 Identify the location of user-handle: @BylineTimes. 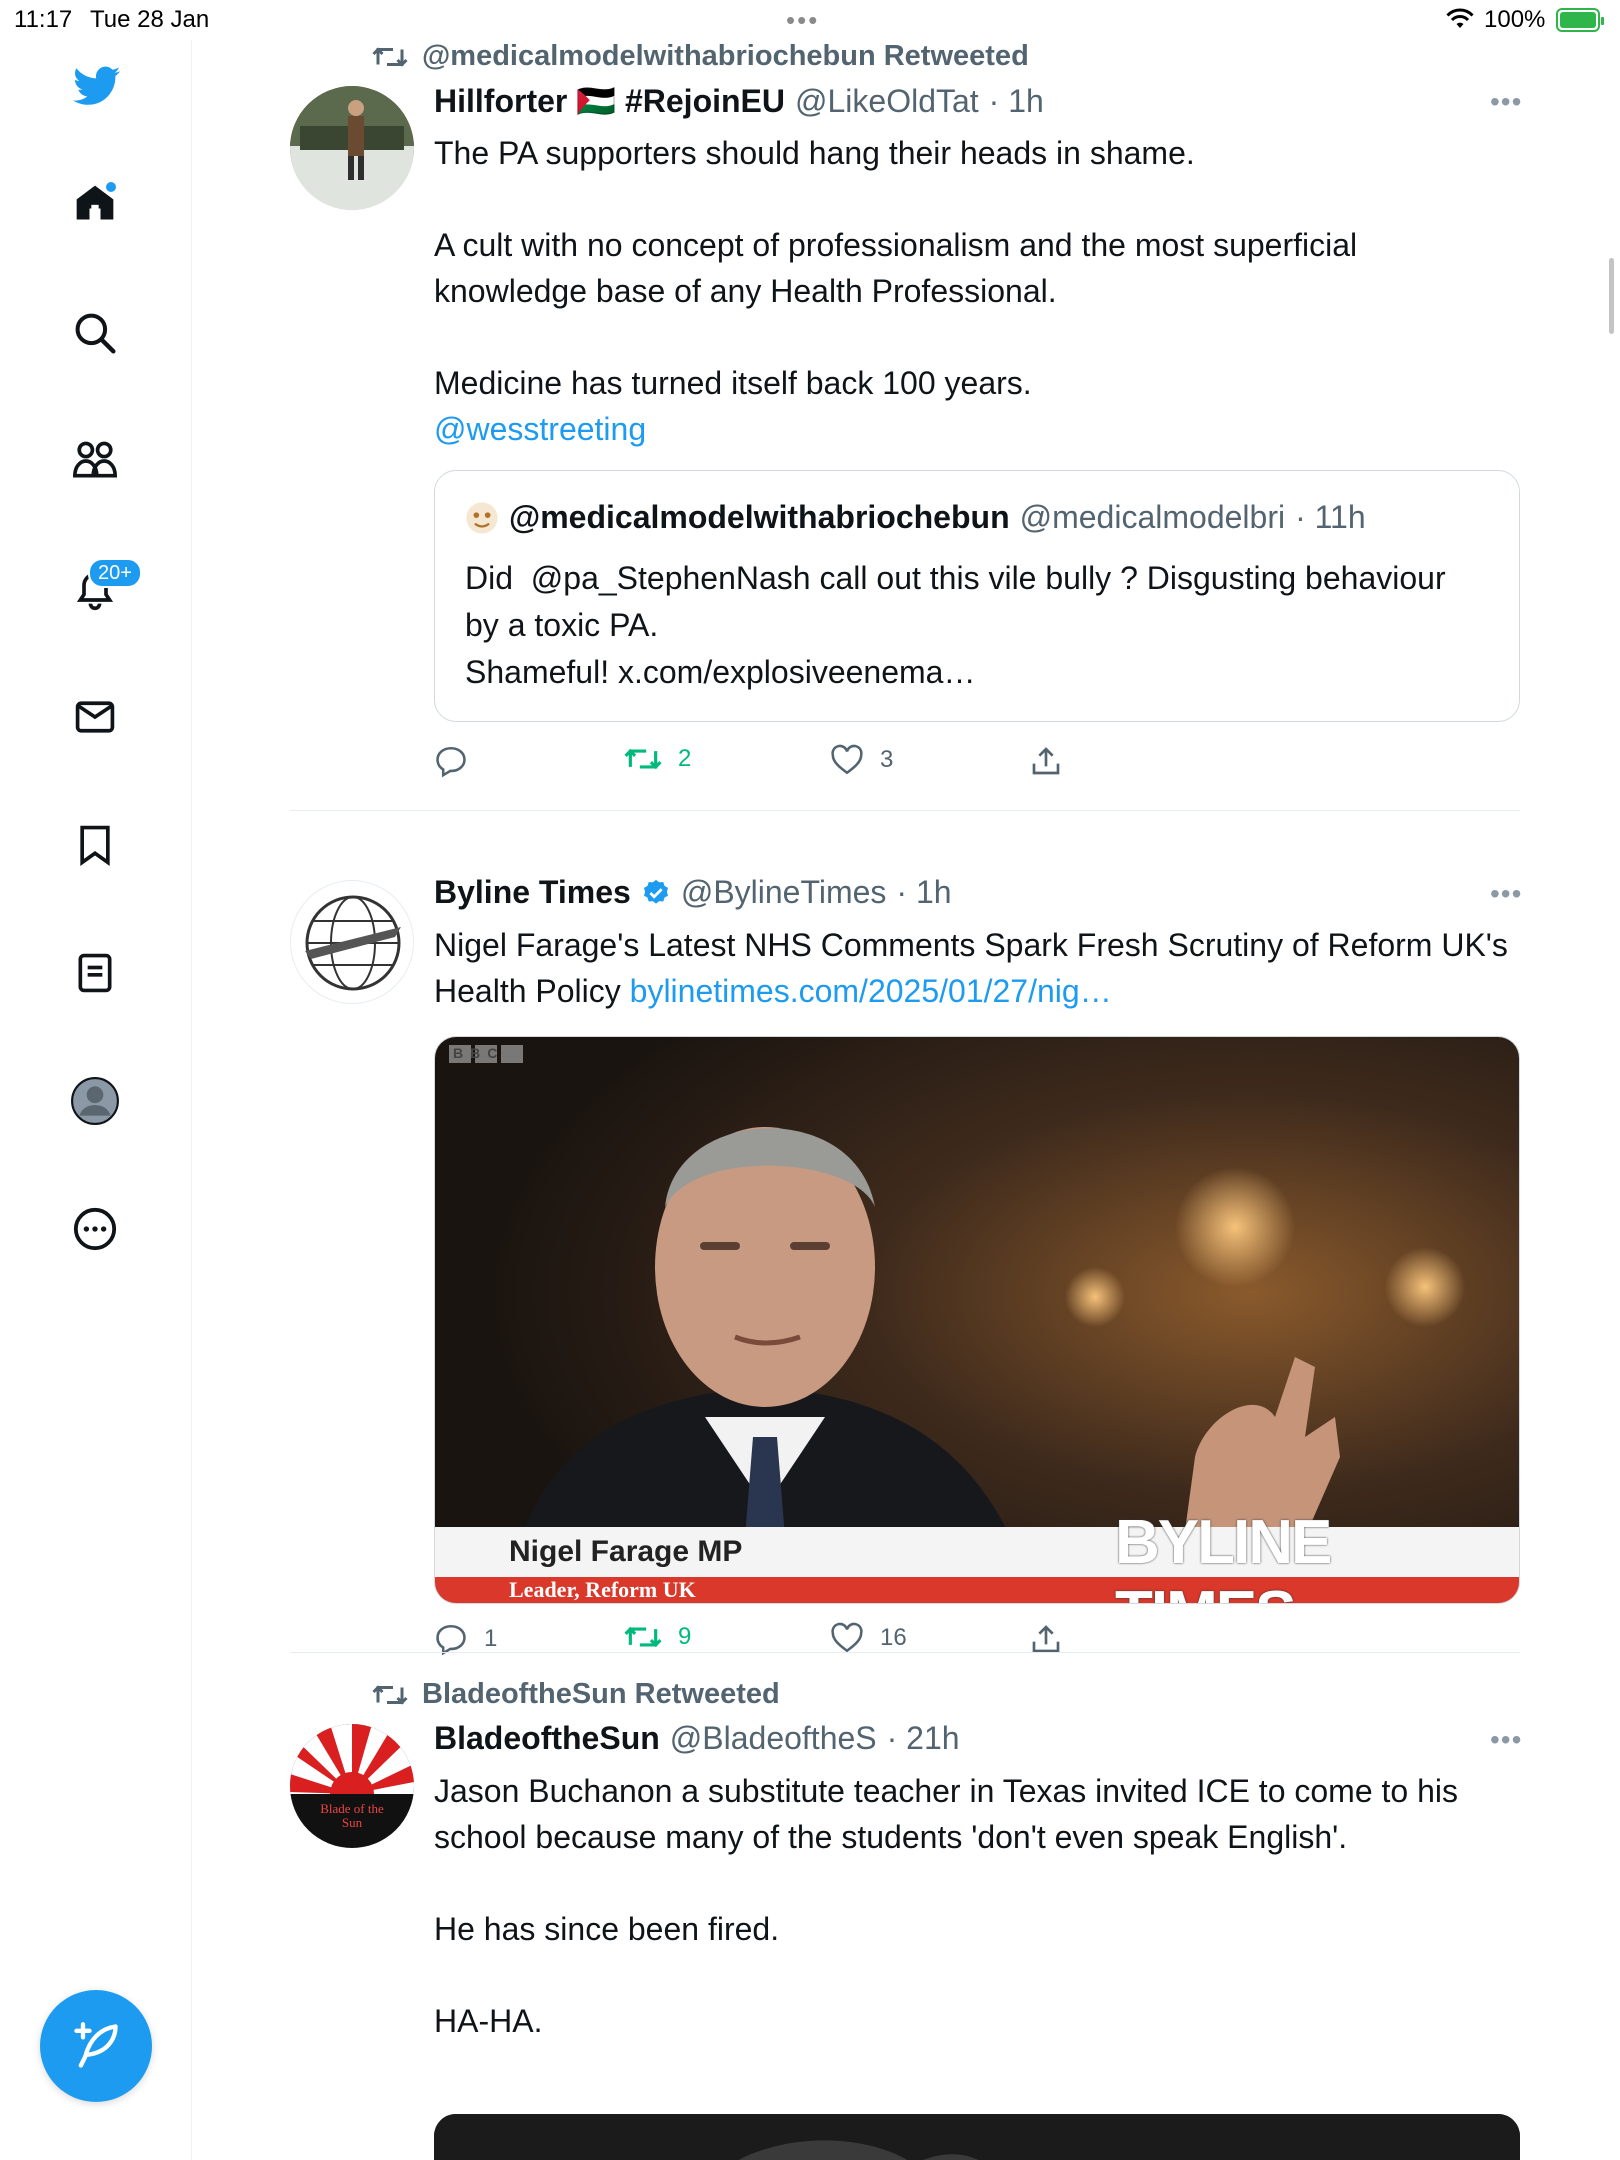
(784, 892).